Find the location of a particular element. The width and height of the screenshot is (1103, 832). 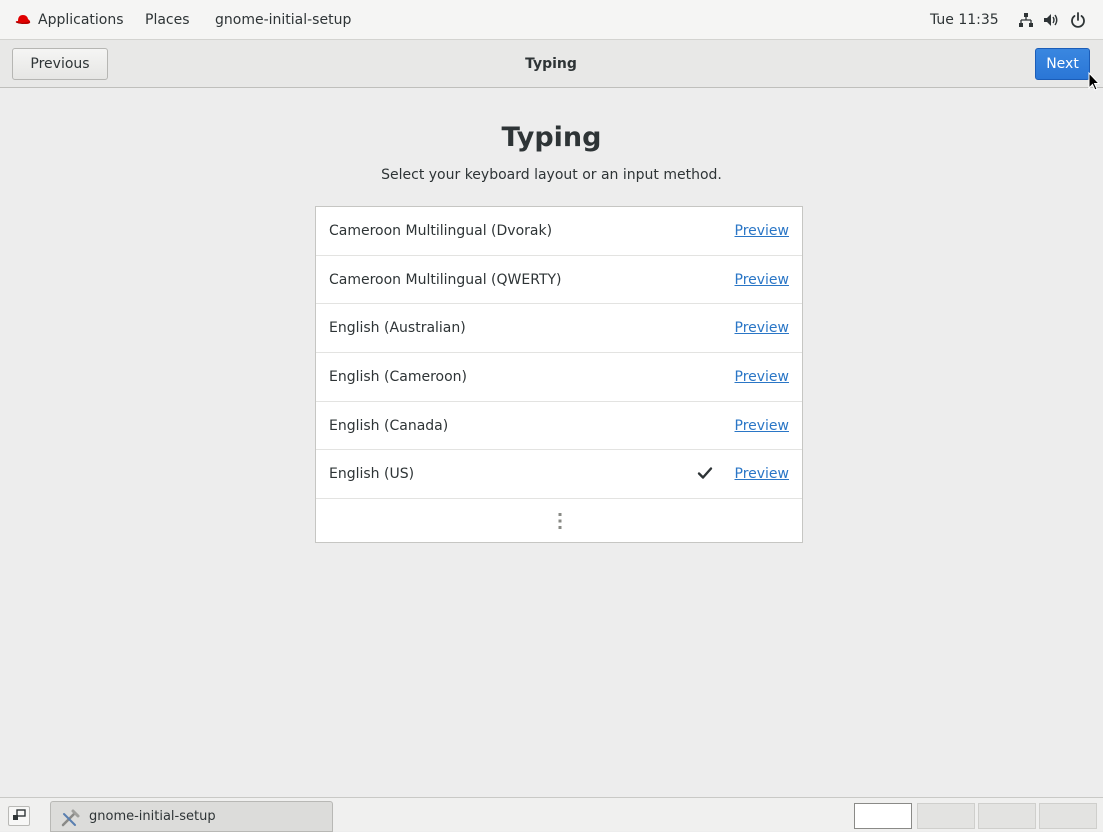

show-desktop-icon is located at coordinates (19, 814).